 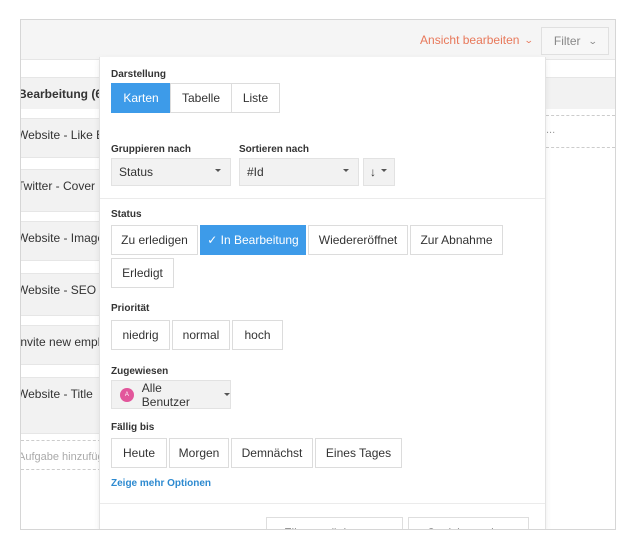 I want to click on column-title: Bearbeitung (6), so click(x=63, y=94).